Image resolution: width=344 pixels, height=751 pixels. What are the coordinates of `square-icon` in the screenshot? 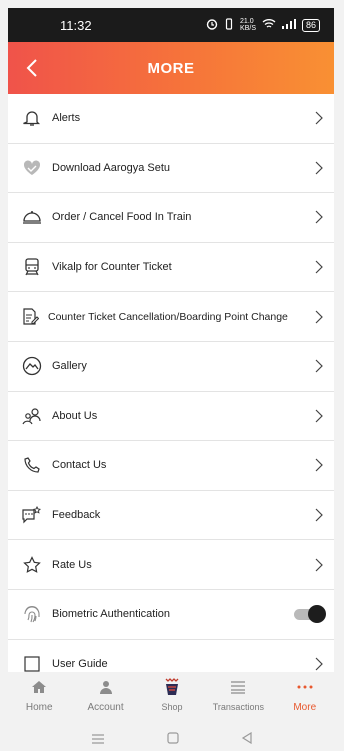 It's located at (173, 737).